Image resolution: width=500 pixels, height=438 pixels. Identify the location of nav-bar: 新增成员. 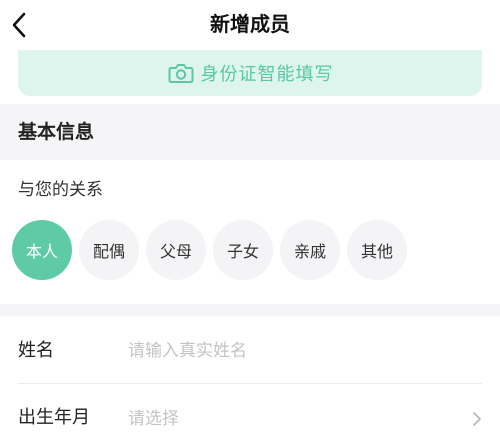
(250, 25).